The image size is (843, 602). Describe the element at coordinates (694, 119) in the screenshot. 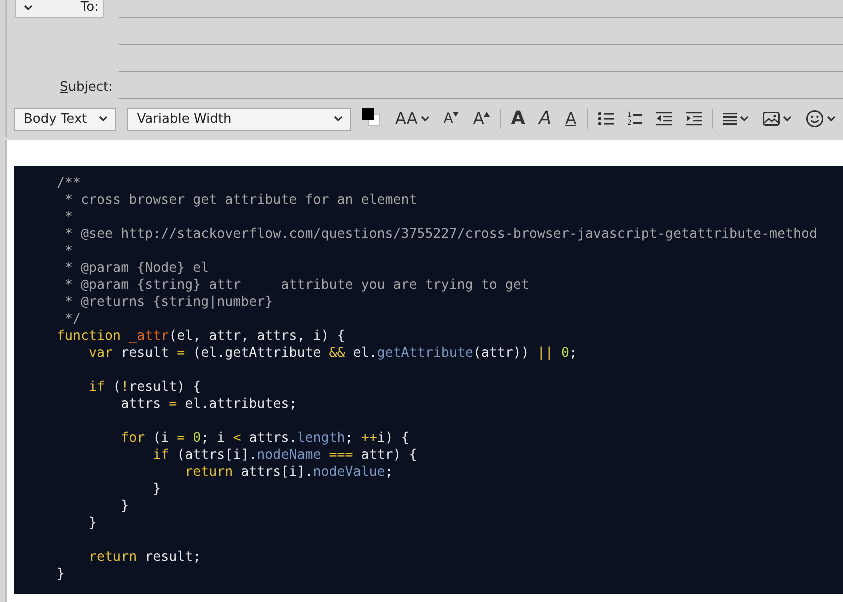

I see `indent-icon` at that location.